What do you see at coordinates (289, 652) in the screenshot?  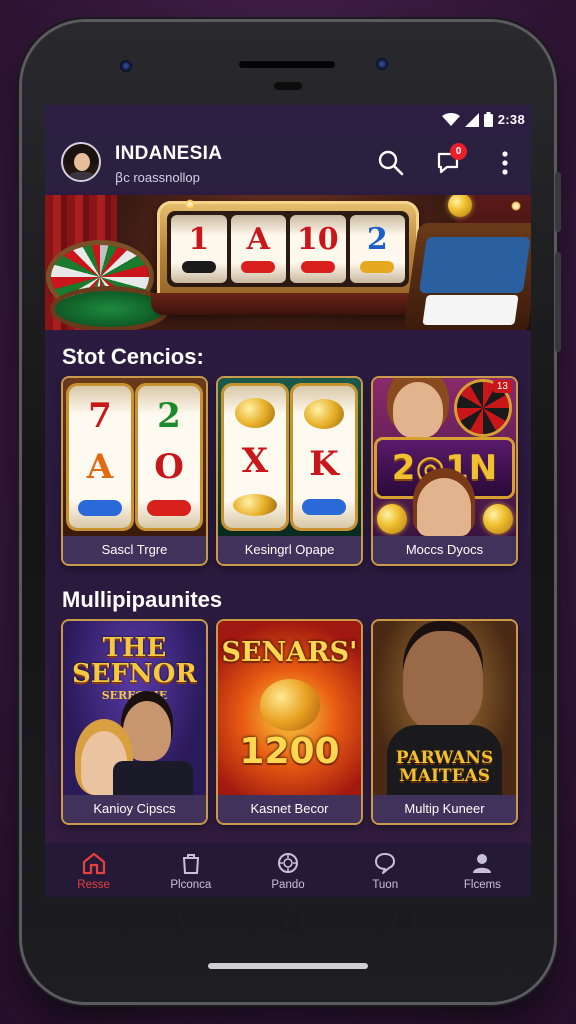 I see `game-art-title: SENARS'` at bounding box center [289, 652].